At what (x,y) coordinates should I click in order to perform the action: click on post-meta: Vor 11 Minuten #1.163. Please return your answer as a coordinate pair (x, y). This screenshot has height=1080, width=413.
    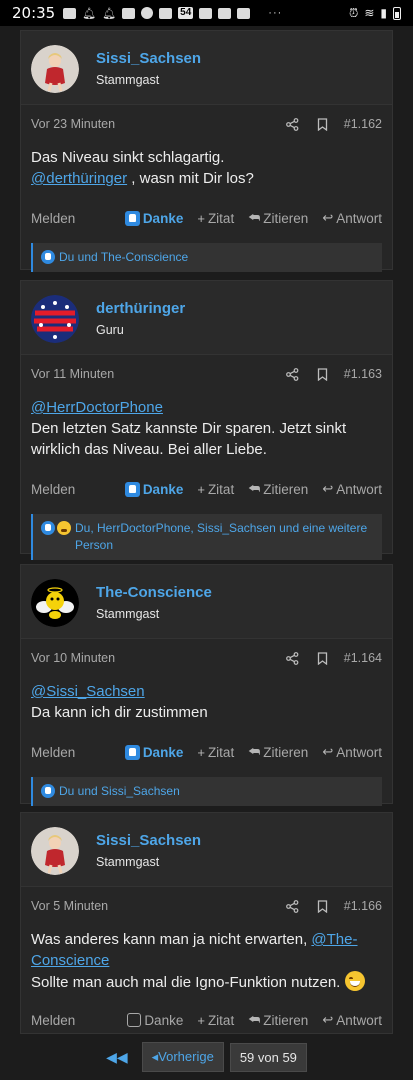
    Looking at the image, I should click on (206, 374).